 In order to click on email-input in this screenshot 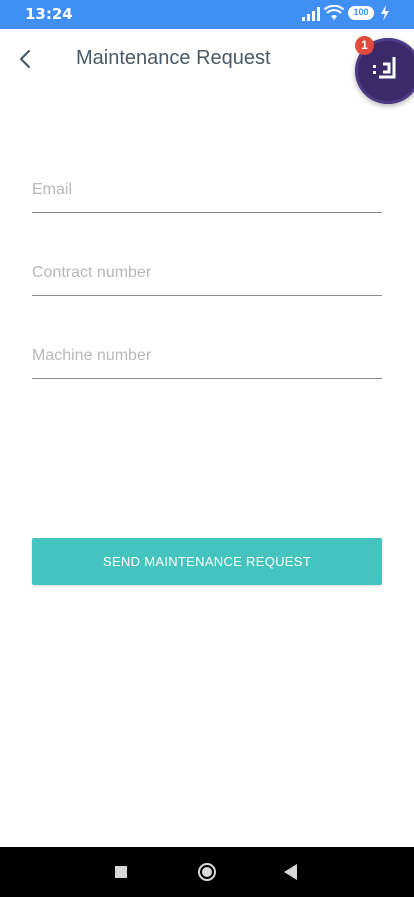, I will do `click(207, 190)`.